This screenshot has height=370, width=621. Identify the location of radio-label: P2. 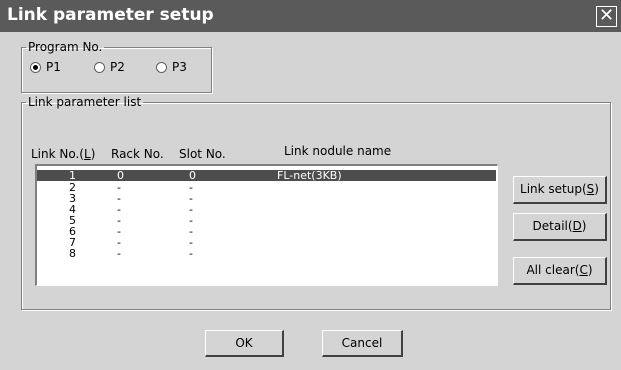
(117, 67).